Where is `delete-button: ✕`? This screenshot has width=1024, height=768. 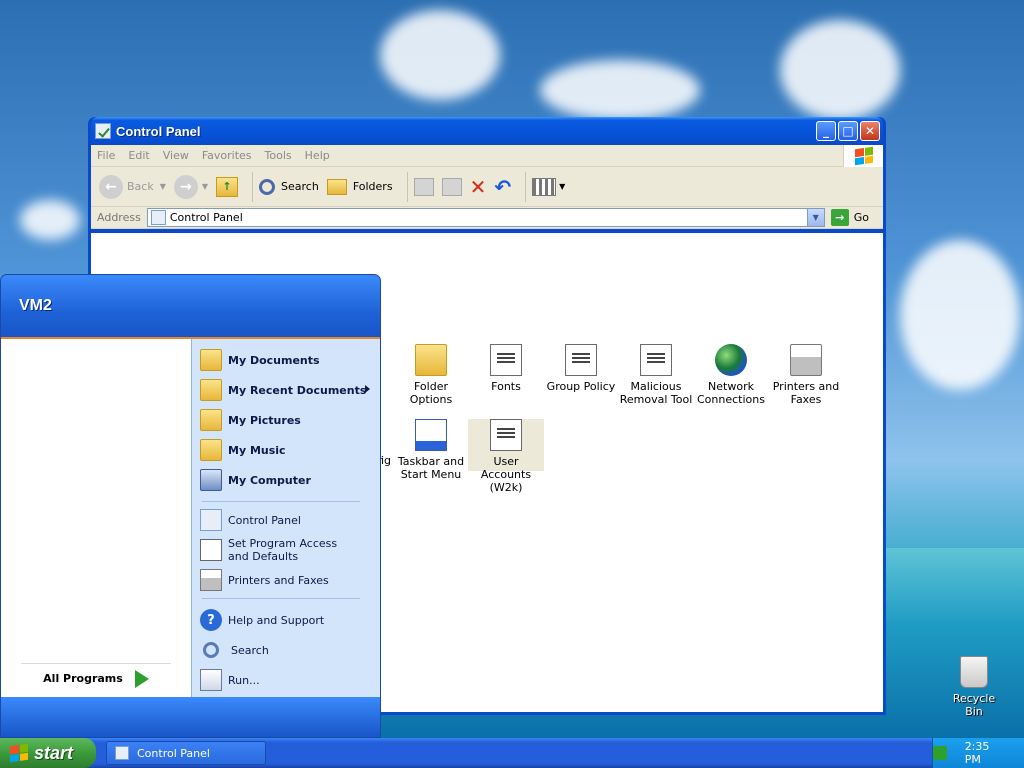
delete-button: ✕ is located at coordinates (478, 187).